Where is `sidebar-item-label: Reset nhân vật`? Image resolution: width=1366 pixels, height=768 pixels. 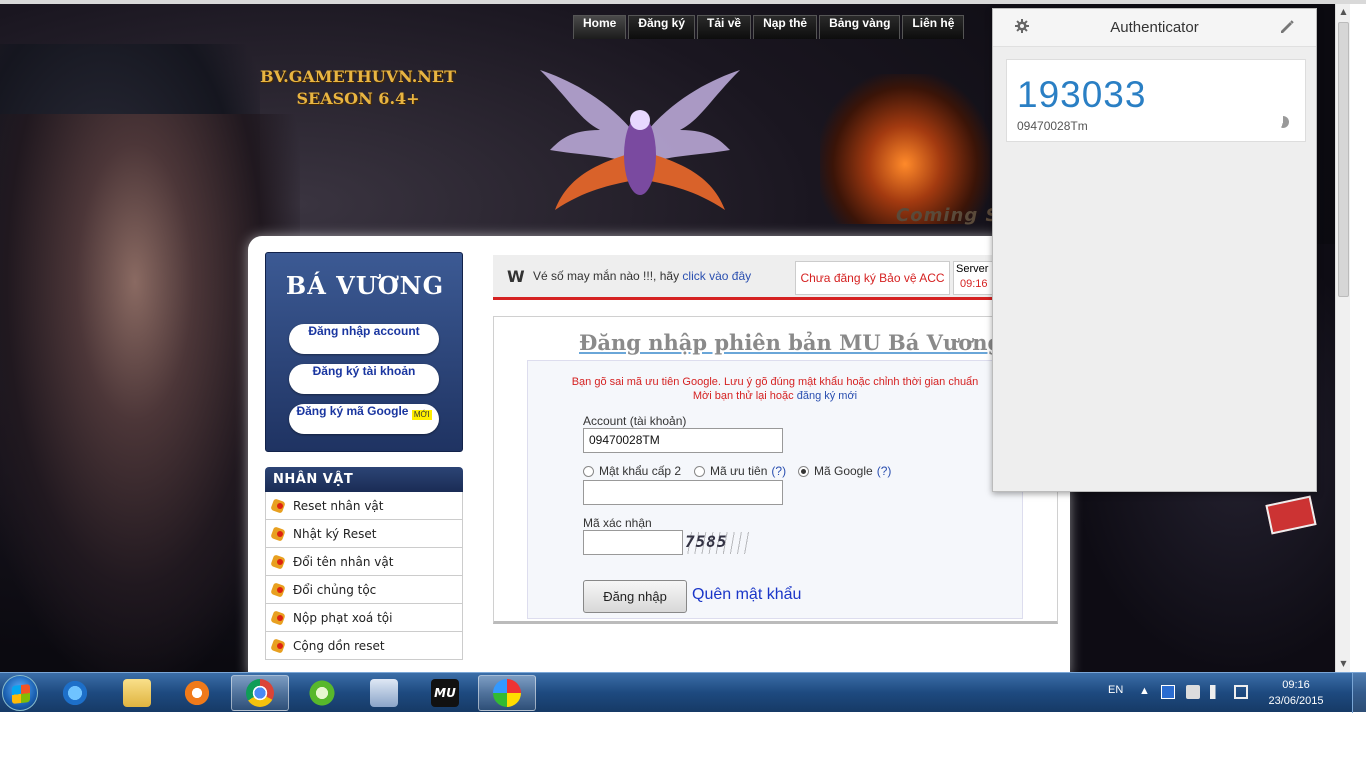 sidebar-item-label: Reset nhân vật is located at coordinates (338, 505).